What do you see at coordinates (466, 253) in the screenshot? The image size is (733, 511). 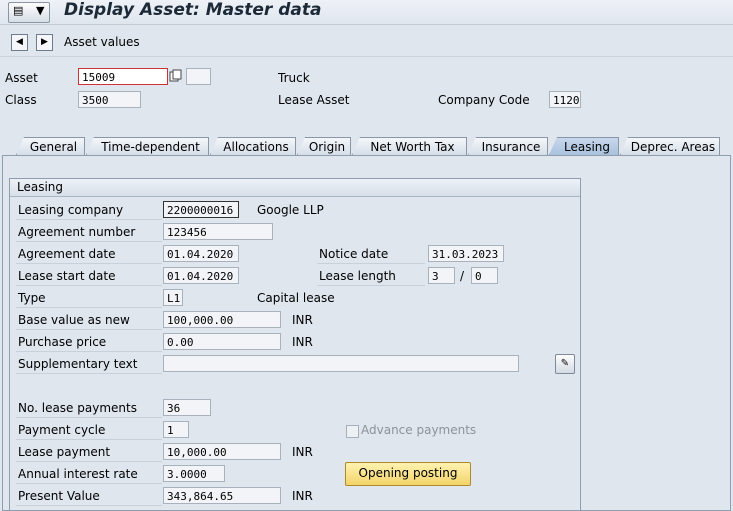 I see `notice-date-field: 31.03.2023` at bounding box center [466, 253].